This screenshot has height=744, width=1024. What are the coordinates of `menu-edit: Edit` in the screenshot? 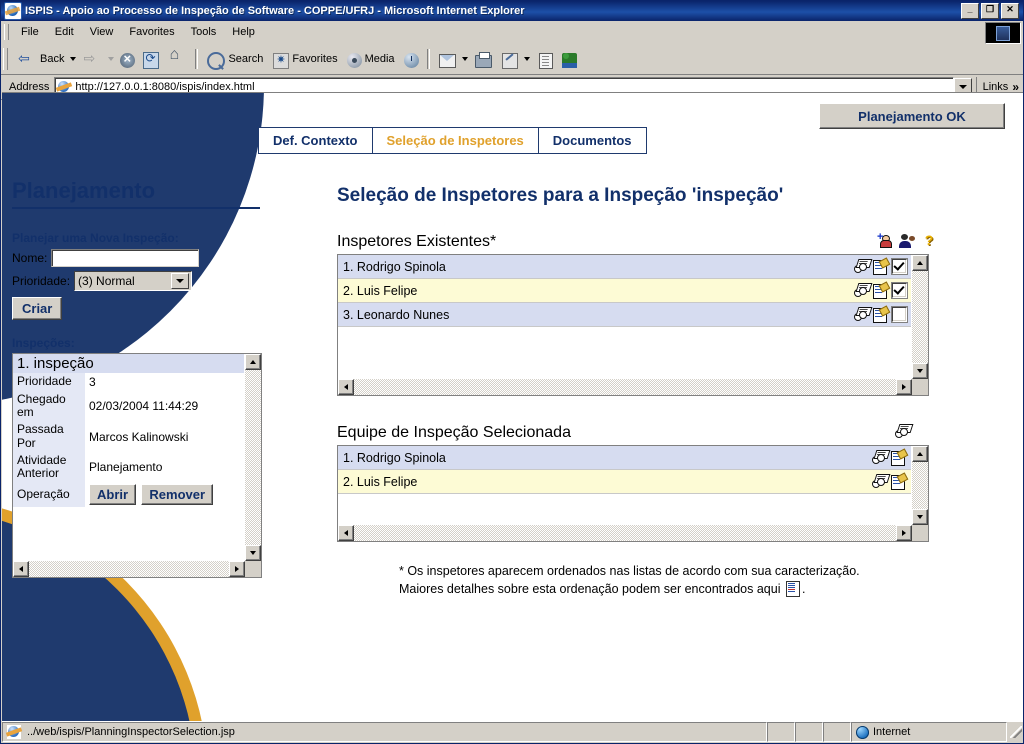 It's located at (64, 32).